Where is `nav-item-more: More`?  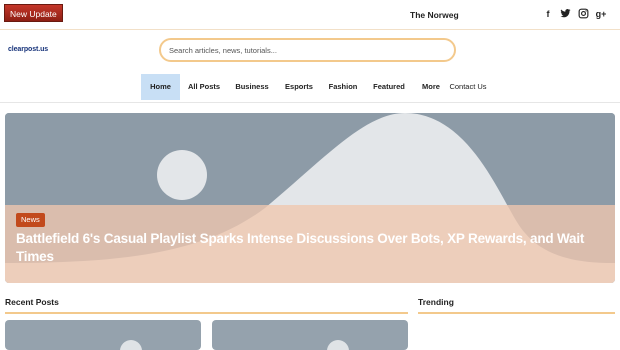
nav-item-more: More is located at coordinates (431, 87).